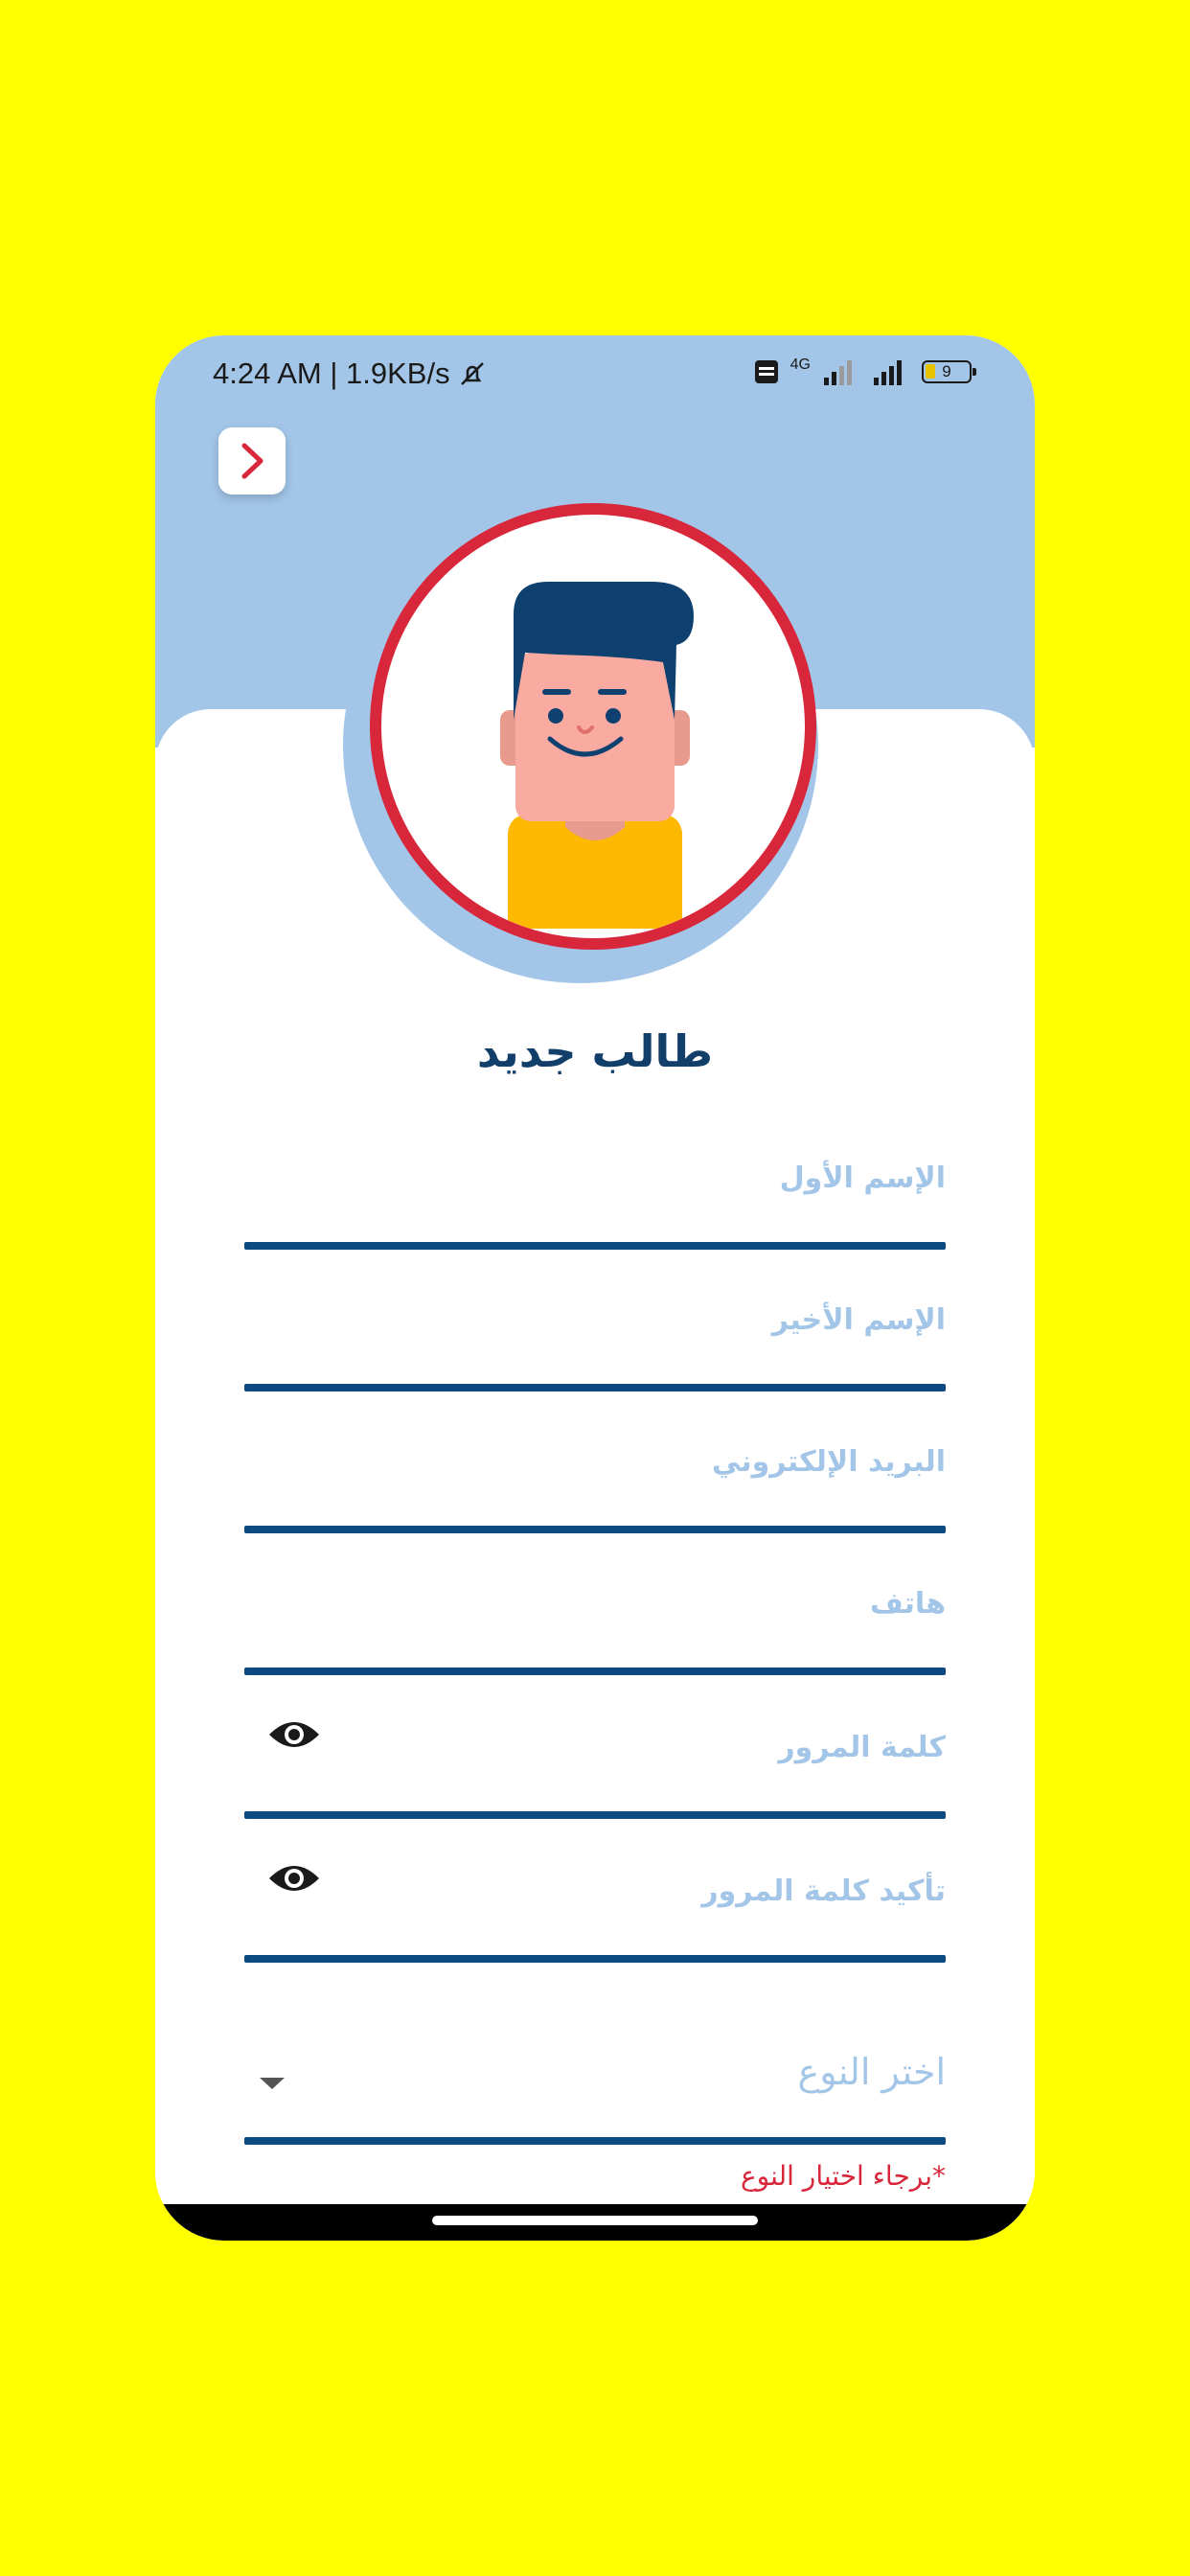 This screenshot has height=2576, width=1190. Describe the element at coordinates (595, 2141) in the screenshot. I see `gender-underline` at that location.